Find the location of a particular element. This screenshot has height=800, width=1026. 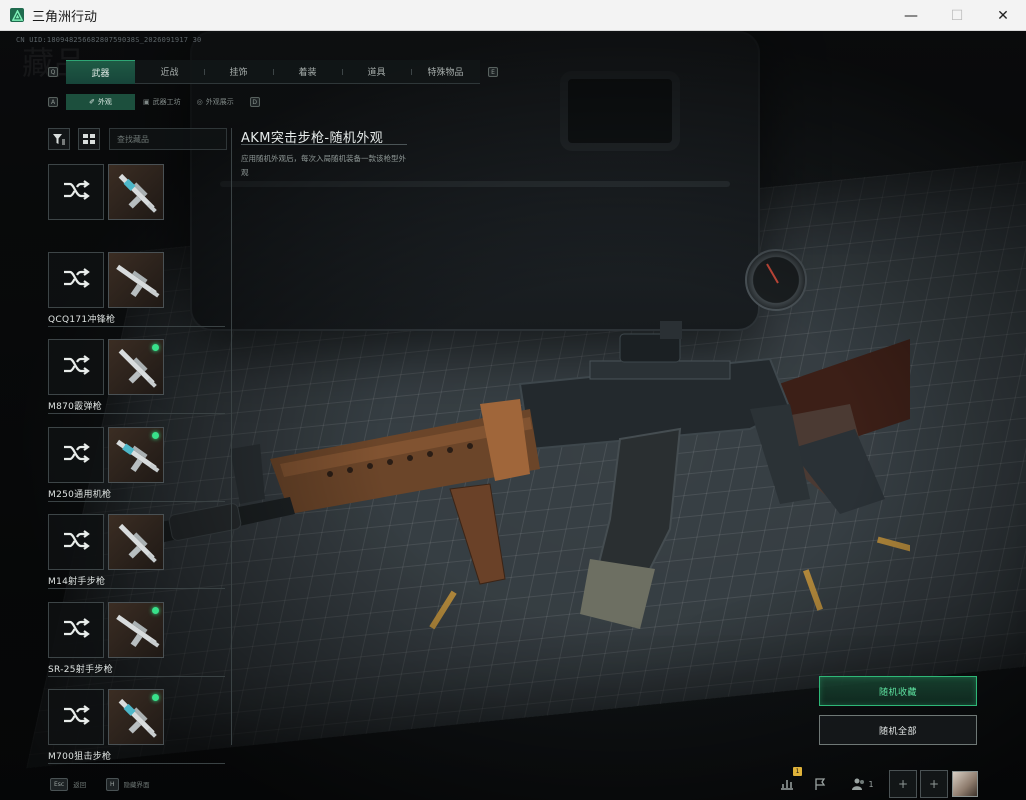

window-titlebar: 三角洲行动 — ☐ ✕ is located at coordinates (513, 15).